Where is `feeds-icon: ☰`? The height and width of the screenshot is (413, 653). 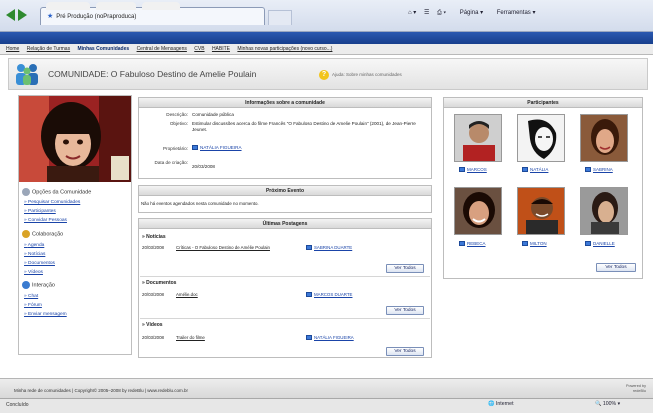 feeds-icon: ☰ is located at coordinates (426, 13).